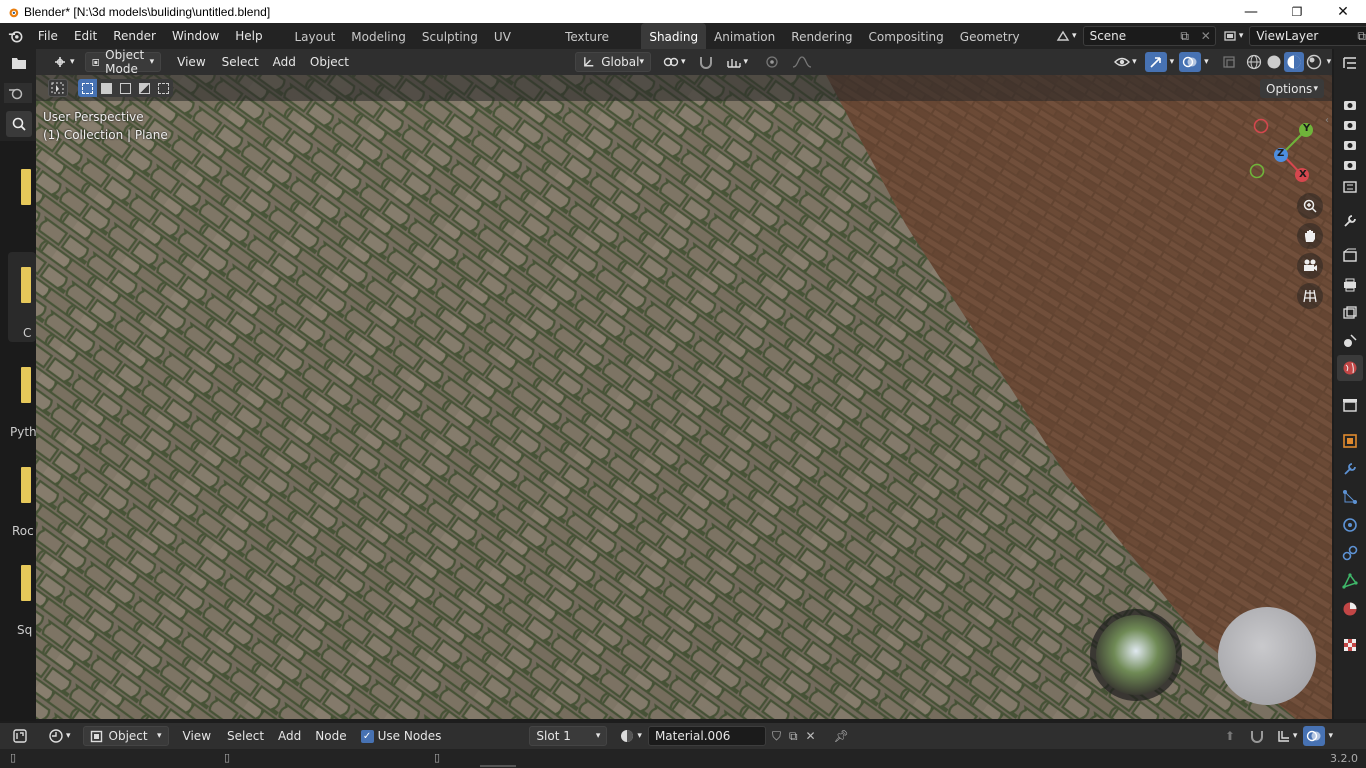 The height and width of the screenshot is (768, 1366). Describe the element at coordinates (674, 36) in the screenshot. I see `tab-shading: Shading` at that location.